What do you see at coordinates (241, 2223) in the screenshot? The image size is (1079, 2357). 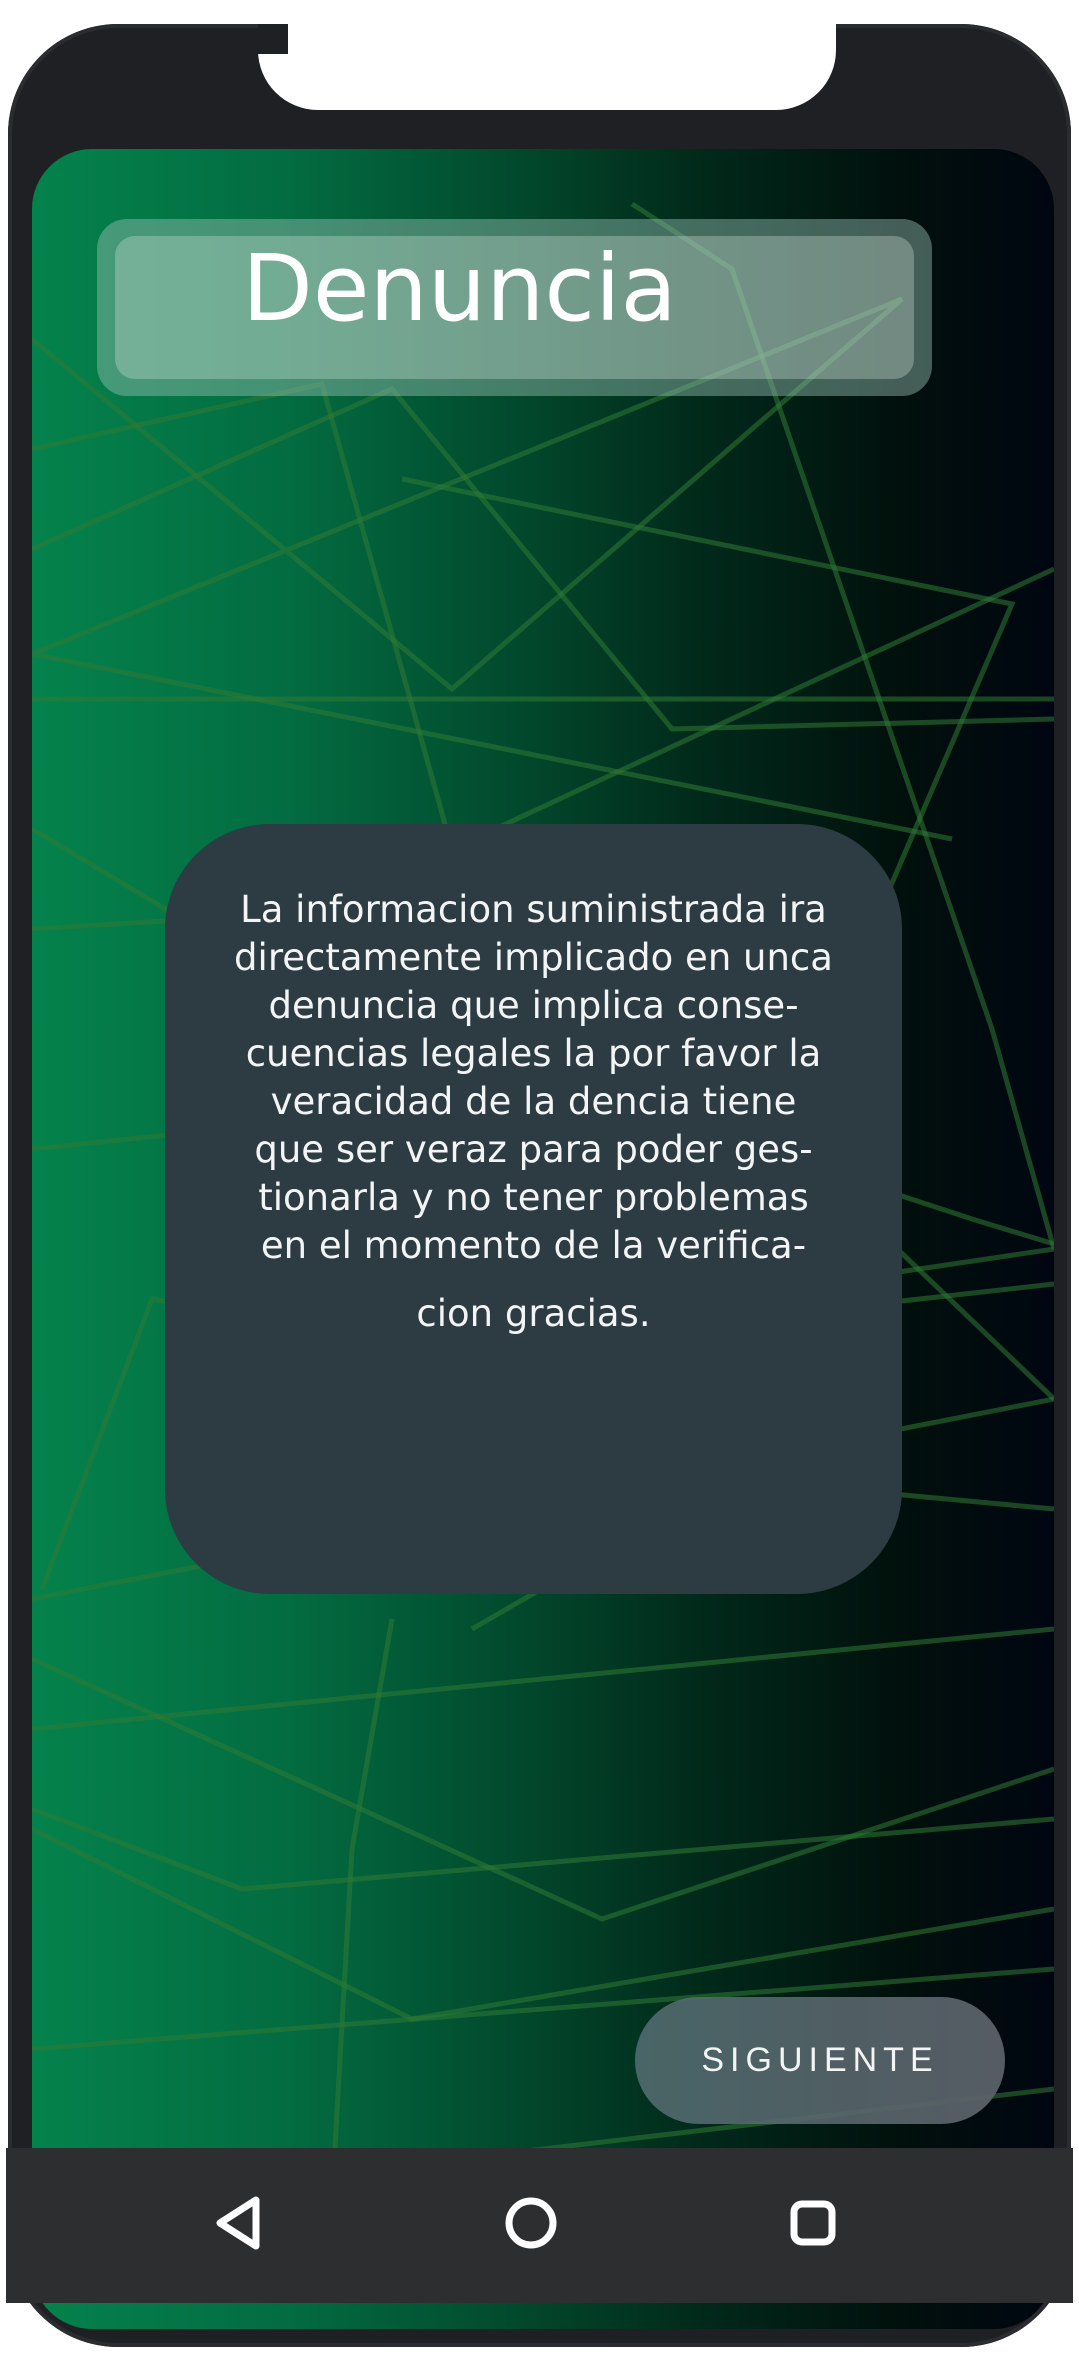 I see `back-icon` at bounding box center [241, 2223].